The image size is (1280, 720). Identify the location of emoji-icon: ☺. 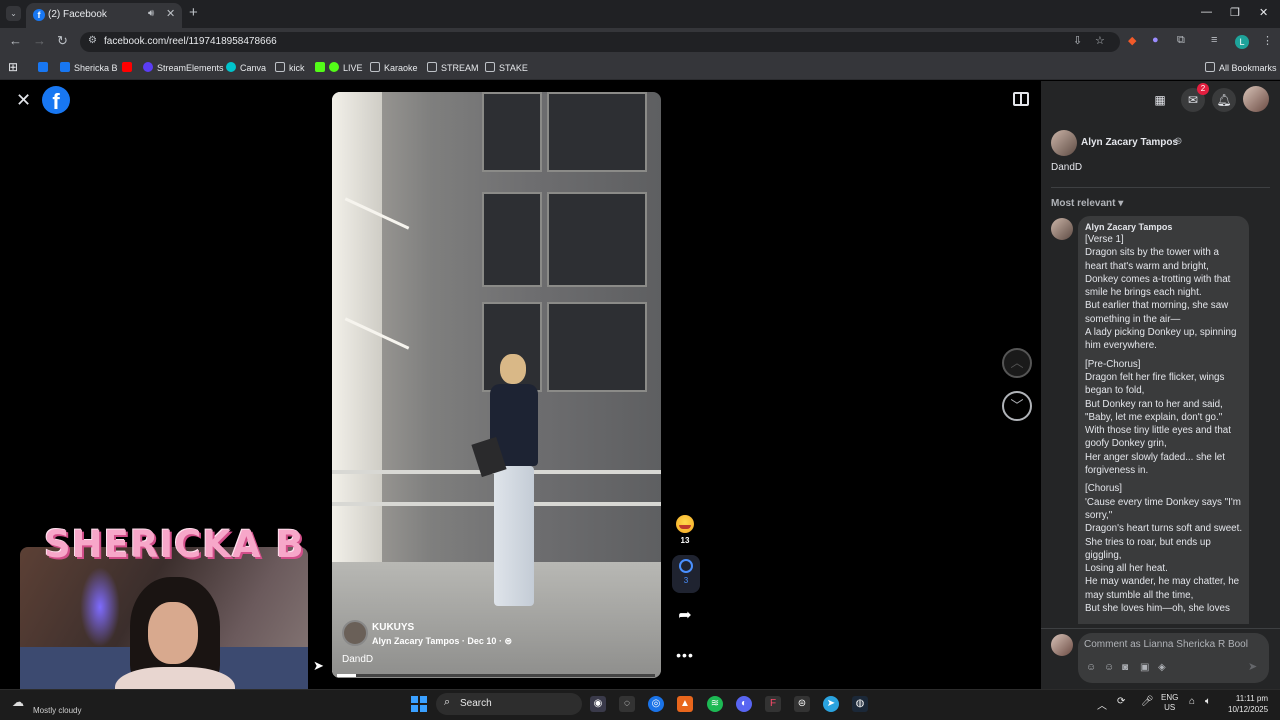
(1109, 667).